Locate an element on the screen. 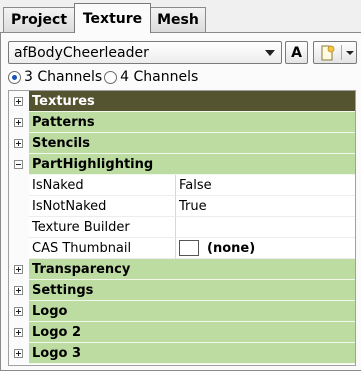 Image resolution: width=361 pixels, height=371 pixels. property-name: IsNaked is located at coordinates (102, 185).